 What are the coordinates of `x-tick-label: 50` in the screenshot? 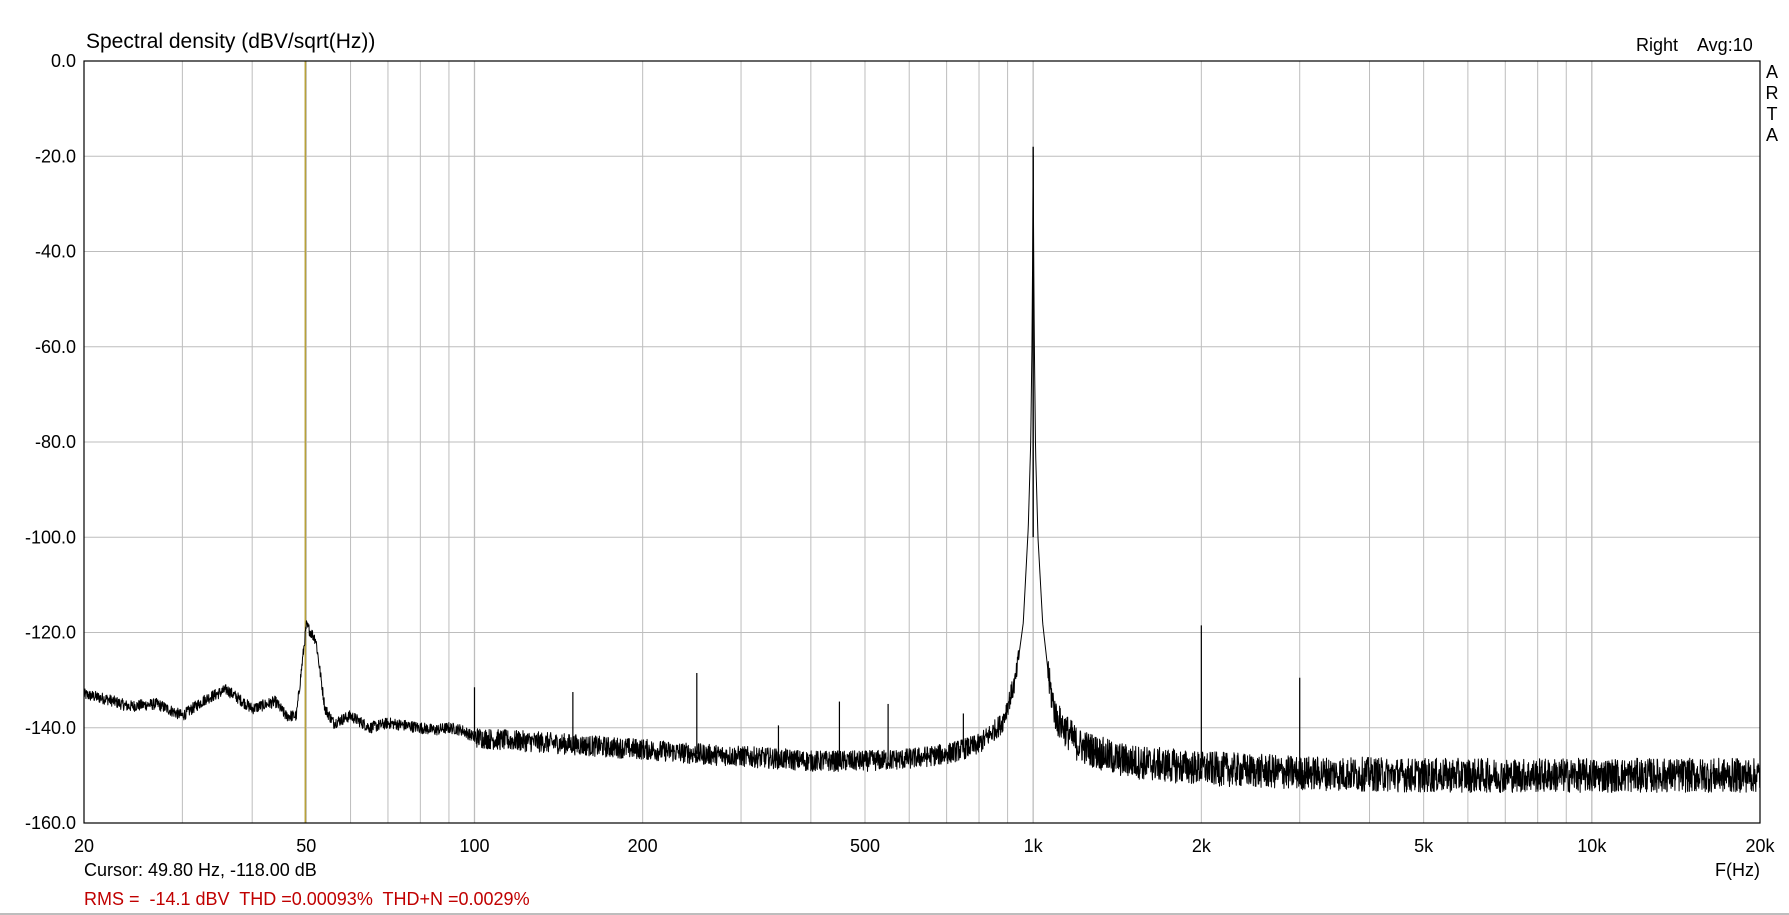 It's located at (306, 846).